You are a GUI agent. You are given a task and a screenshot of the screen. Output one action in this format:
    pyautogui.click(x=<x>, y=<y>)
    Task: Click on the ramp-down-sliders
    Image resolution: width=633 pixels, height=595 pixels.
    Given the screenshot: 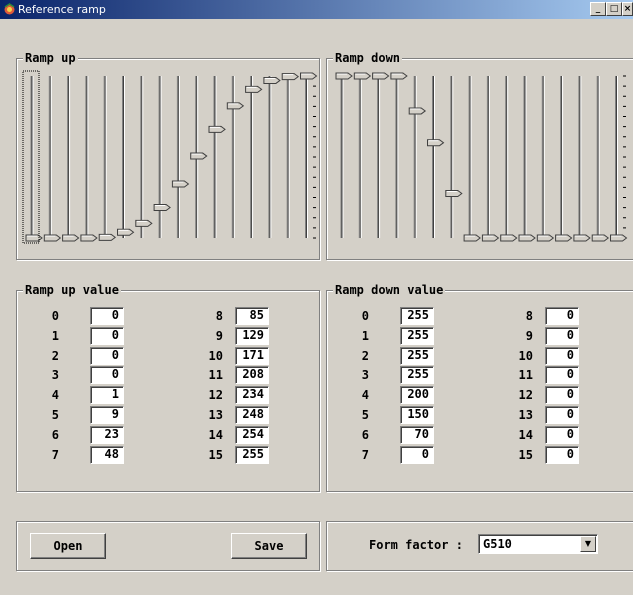 What is the action you would take?
    pyautogui.click(x=481, y=157)
    